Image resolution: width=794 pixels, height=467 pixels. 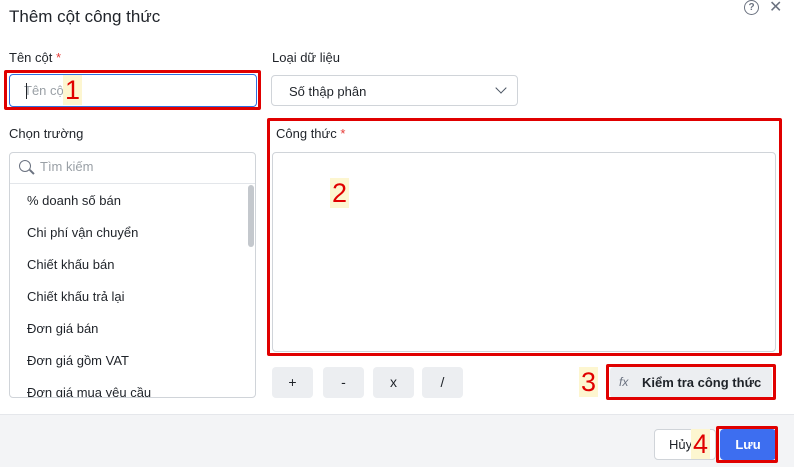 I want to click on column-name-field, so click(x=133, y=90).